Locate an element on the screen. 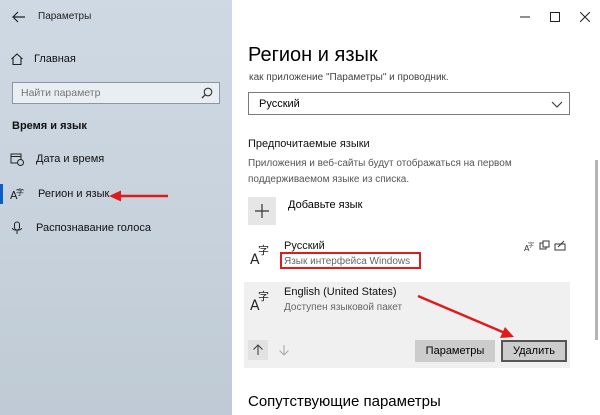 This screenshot has width=600, height=415. text-to-speech-icon is located at coordinates (544, 245).